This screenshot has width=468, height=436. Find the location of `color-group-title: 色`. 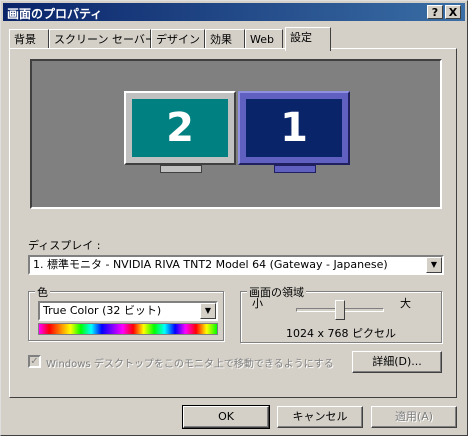

color-group-title: 色 is located at coordinates (42, 292).